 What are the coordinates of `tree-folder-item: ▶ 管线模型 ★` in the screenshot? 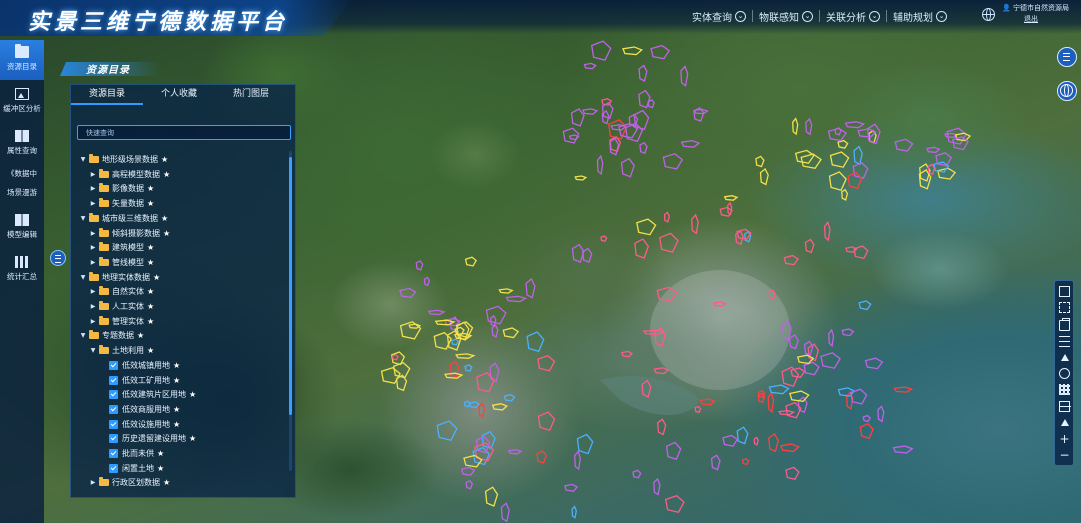 It's located at (121, 262).